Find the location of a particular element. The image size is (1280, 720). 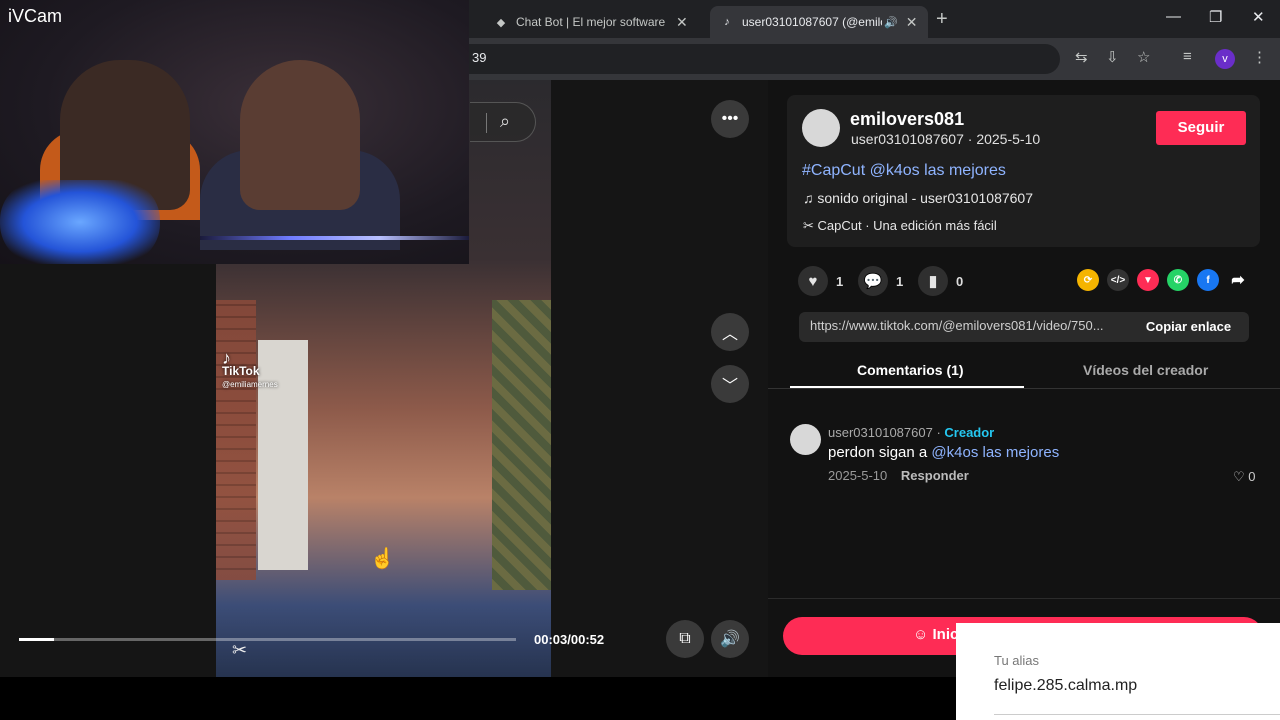

tiktok-watermark: ♪ TikTok @emiliamernes is located at coordinates (250, 370).